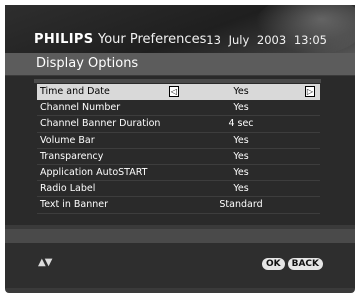 Image resolution: width=360 pixels, height=298 pixels. I want to click on footer-keys: OK BACK, so click(292, 264).